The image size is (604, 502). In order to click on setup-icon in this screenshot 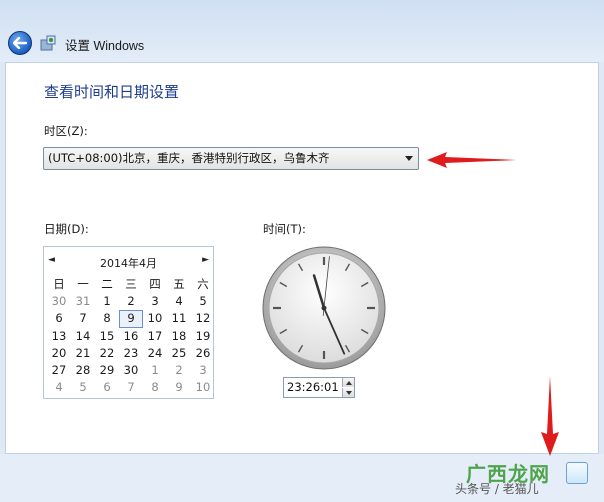, I will do `click(48, 43)`.